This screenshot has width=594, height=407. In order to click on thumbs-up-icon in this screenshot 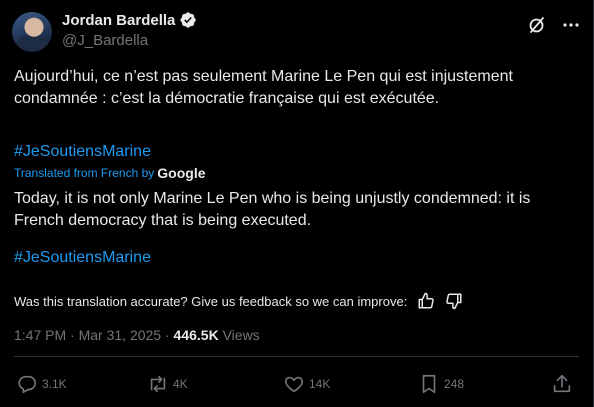, I will do `click(426, 301)`.